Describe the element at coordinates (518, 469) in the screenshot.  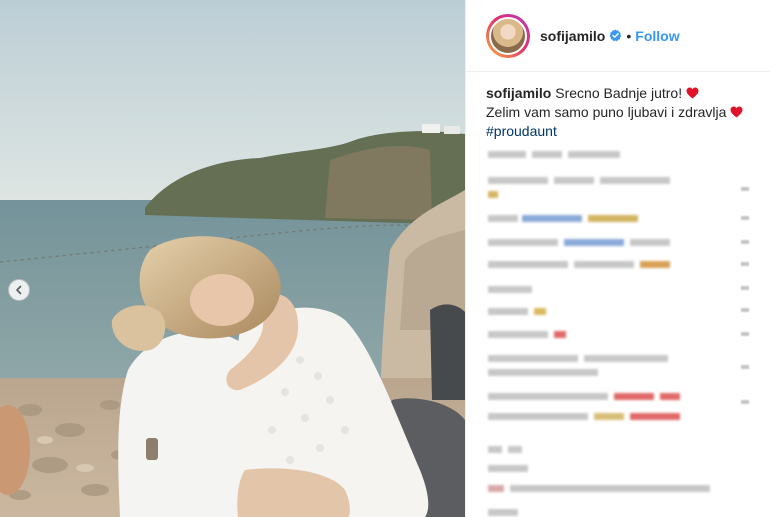
I see `likes-count-blurred` at that location.